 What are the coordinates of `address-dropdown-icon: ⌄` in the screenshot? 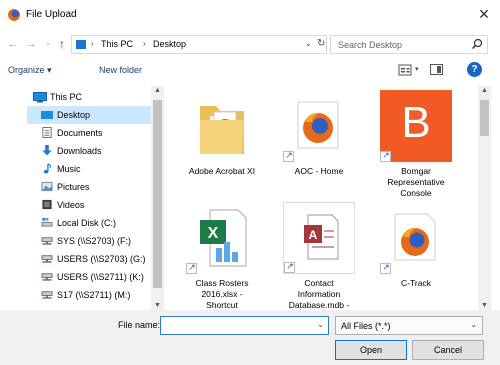 It's located at (308, 43).